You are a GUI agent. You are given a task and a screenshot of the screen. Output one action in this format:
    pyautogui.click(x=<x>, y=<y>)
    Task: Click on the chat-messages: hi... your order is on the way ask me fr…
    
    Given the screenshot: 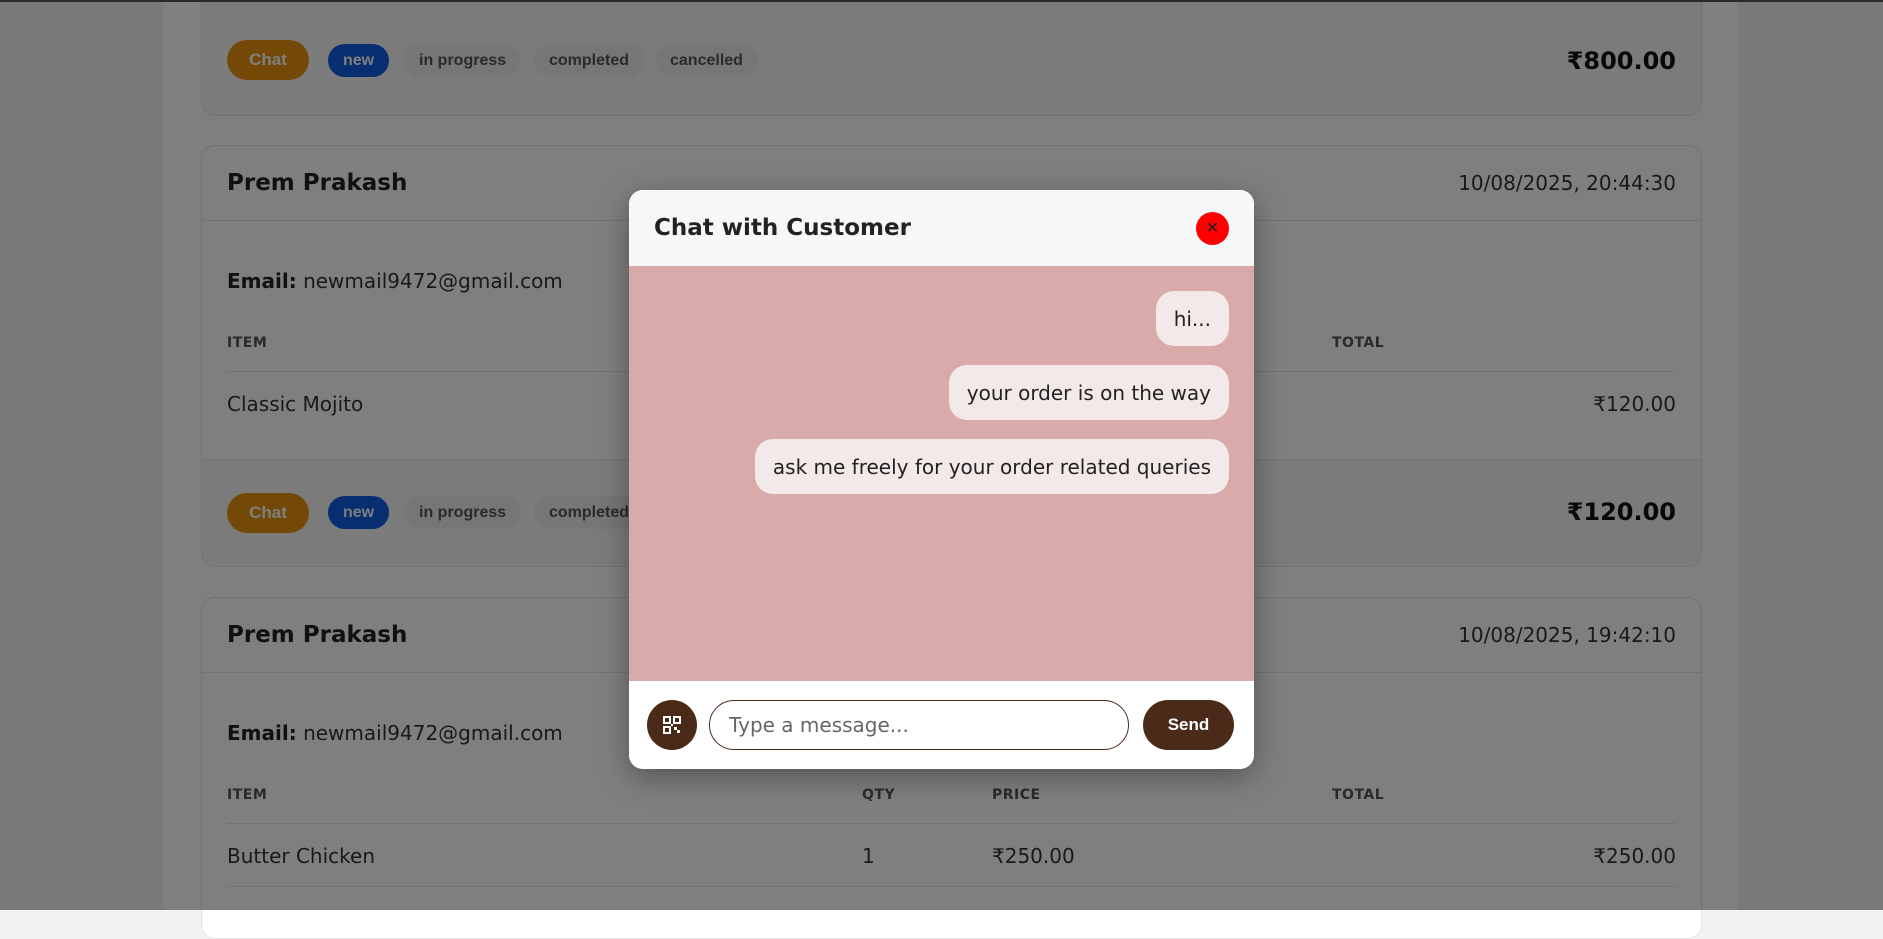 What is the action you would take?
    pyautogui.click(x=941, y=473)
    